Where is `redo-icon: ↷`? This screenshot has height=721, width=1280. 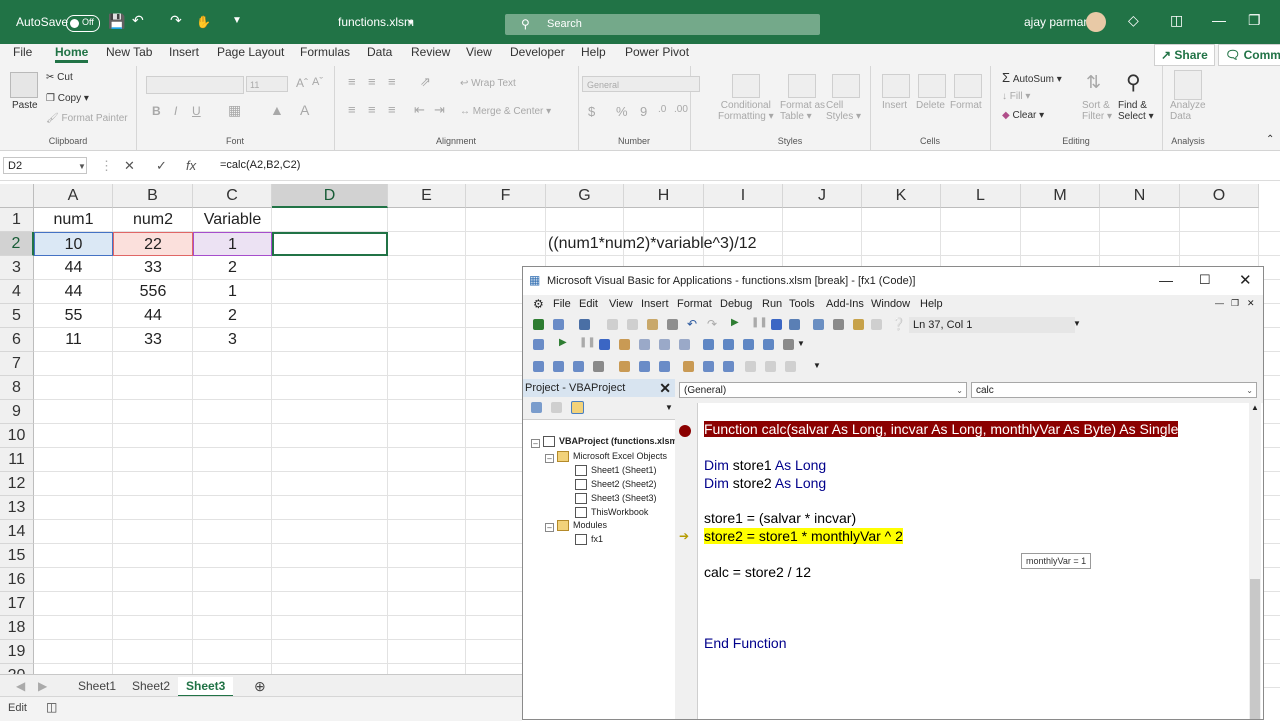
redo-icon: ↷ is located at coordinates (712, 324).